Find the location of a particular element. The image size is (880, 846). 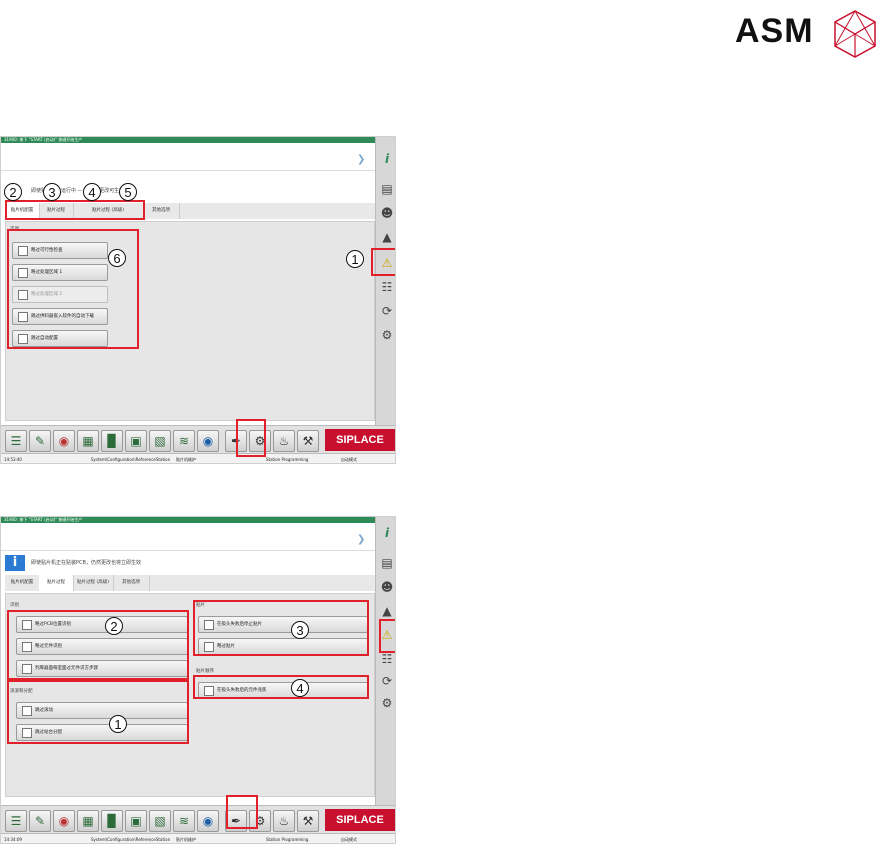

highlight-rollout is located at coordinates (98, 712).